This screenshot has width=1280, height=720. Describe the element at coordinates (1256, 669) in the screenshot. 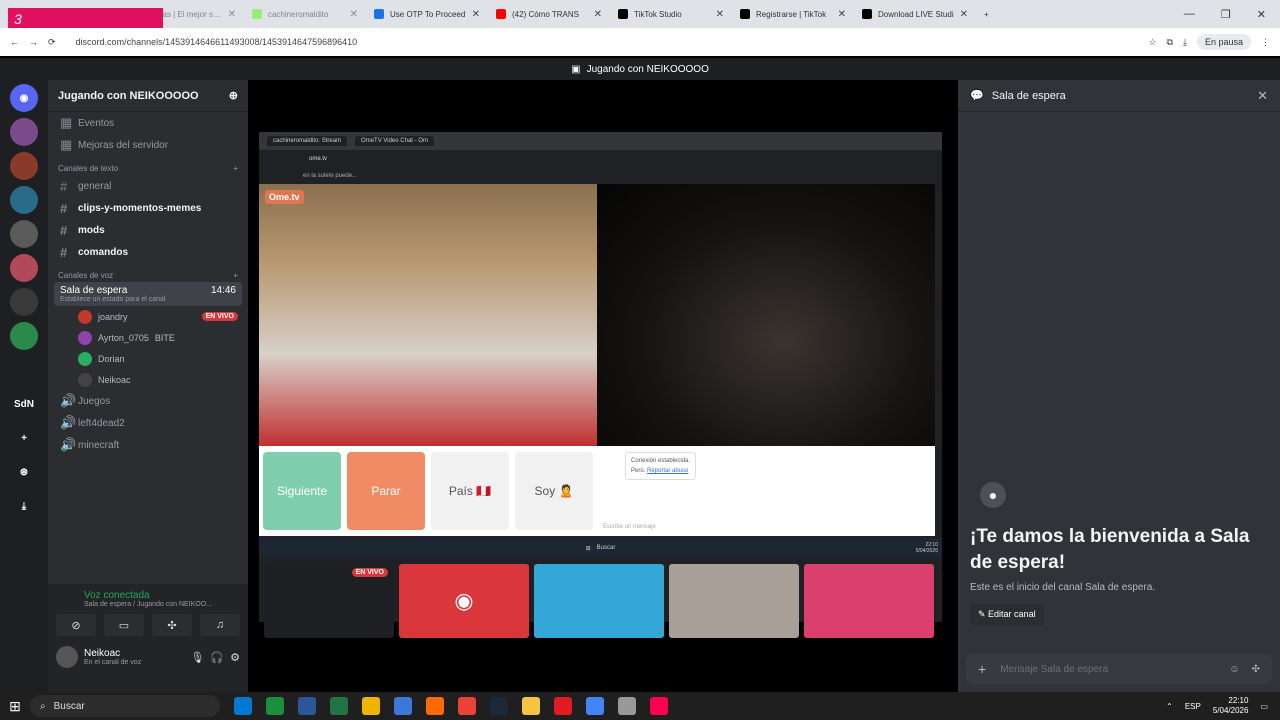

I see `apps-icon: ✣` at that location.